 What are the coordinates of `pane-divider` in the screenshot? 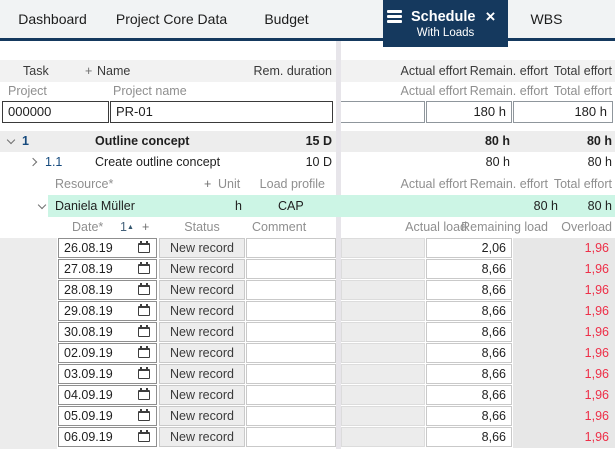 It's located at (338, 245).